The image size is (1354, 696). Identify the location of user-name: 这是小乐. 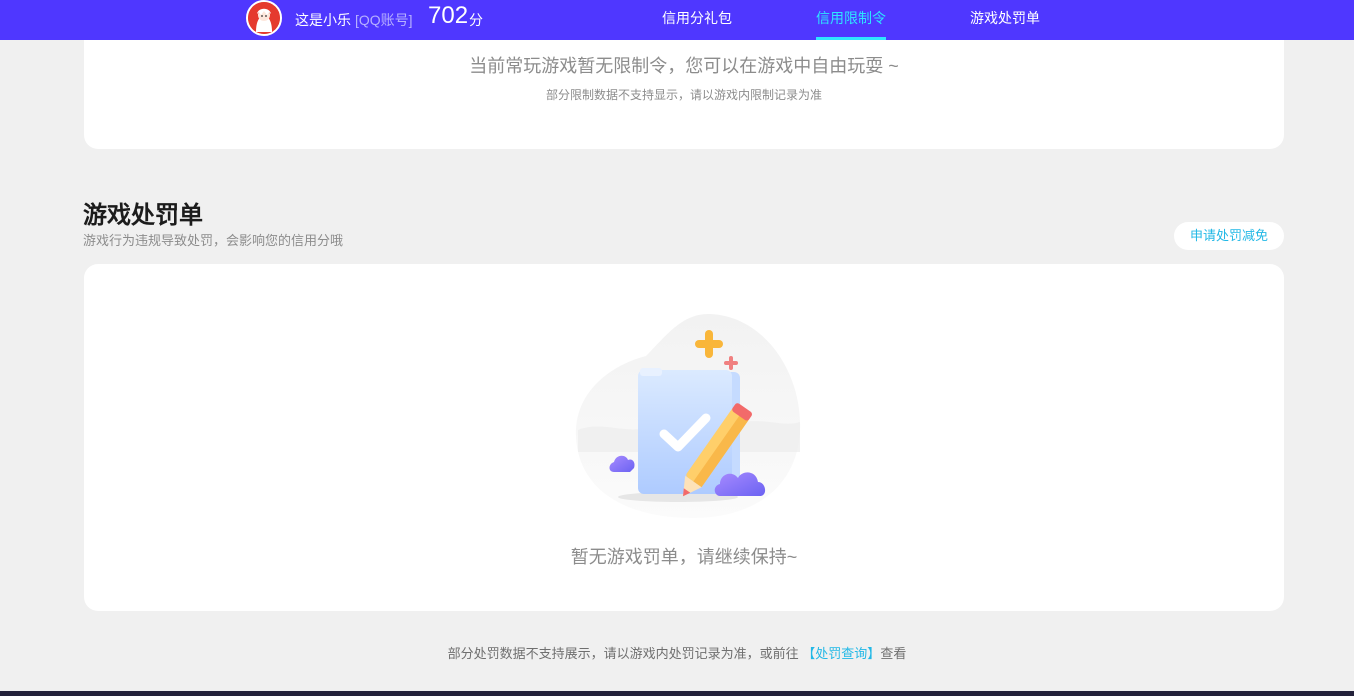
(323, 20).